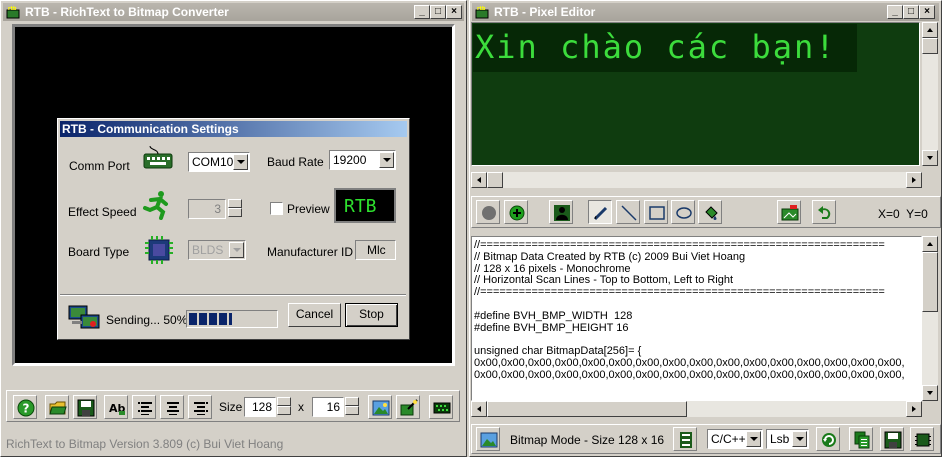  I want to click on effect-speed-down, so click(235, 212).